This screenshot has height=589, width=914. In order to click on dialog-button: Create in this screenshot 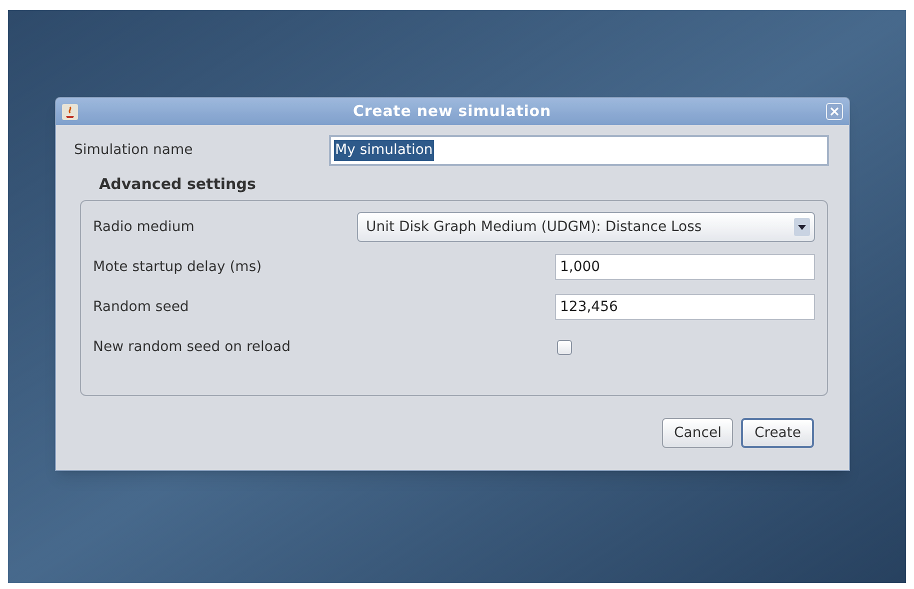, I will do `click(777, 433)`.